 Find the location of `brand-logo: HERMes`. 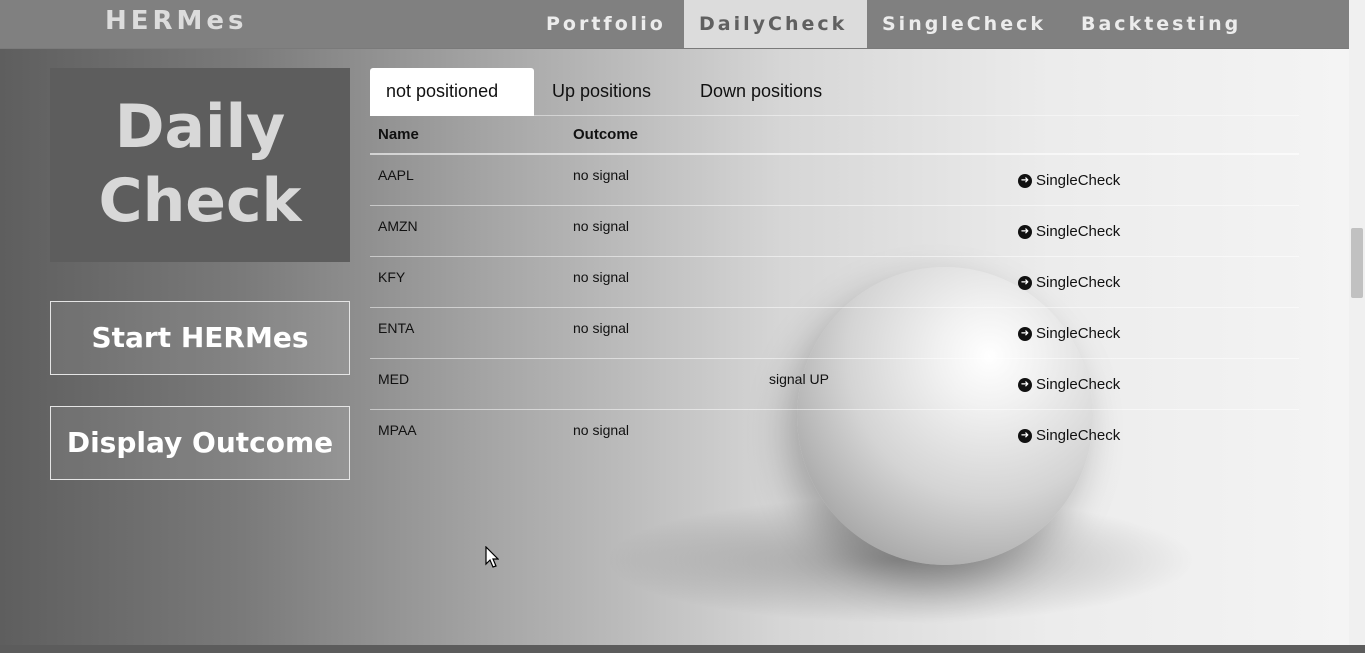

brand-logo: HERMes is located at coordinates (176, 21).